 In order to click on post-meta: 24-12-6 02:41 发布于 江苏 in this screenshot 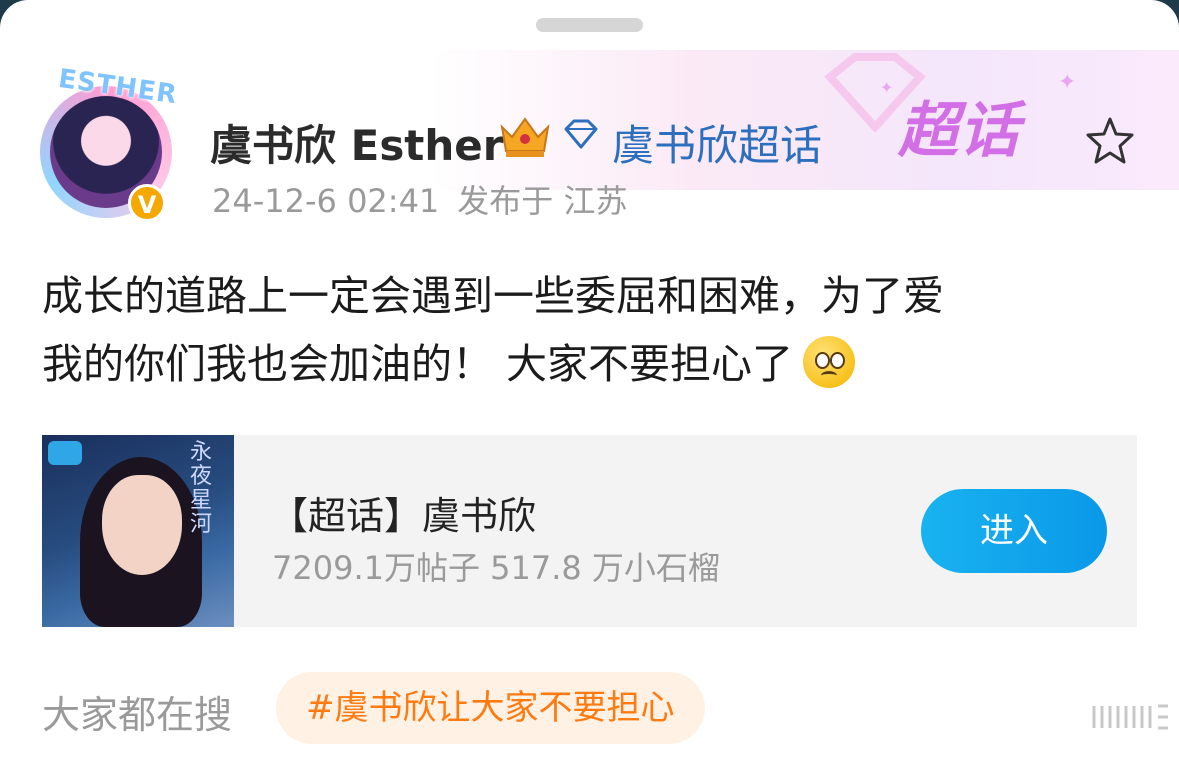, I will do `click(428, 199)`.